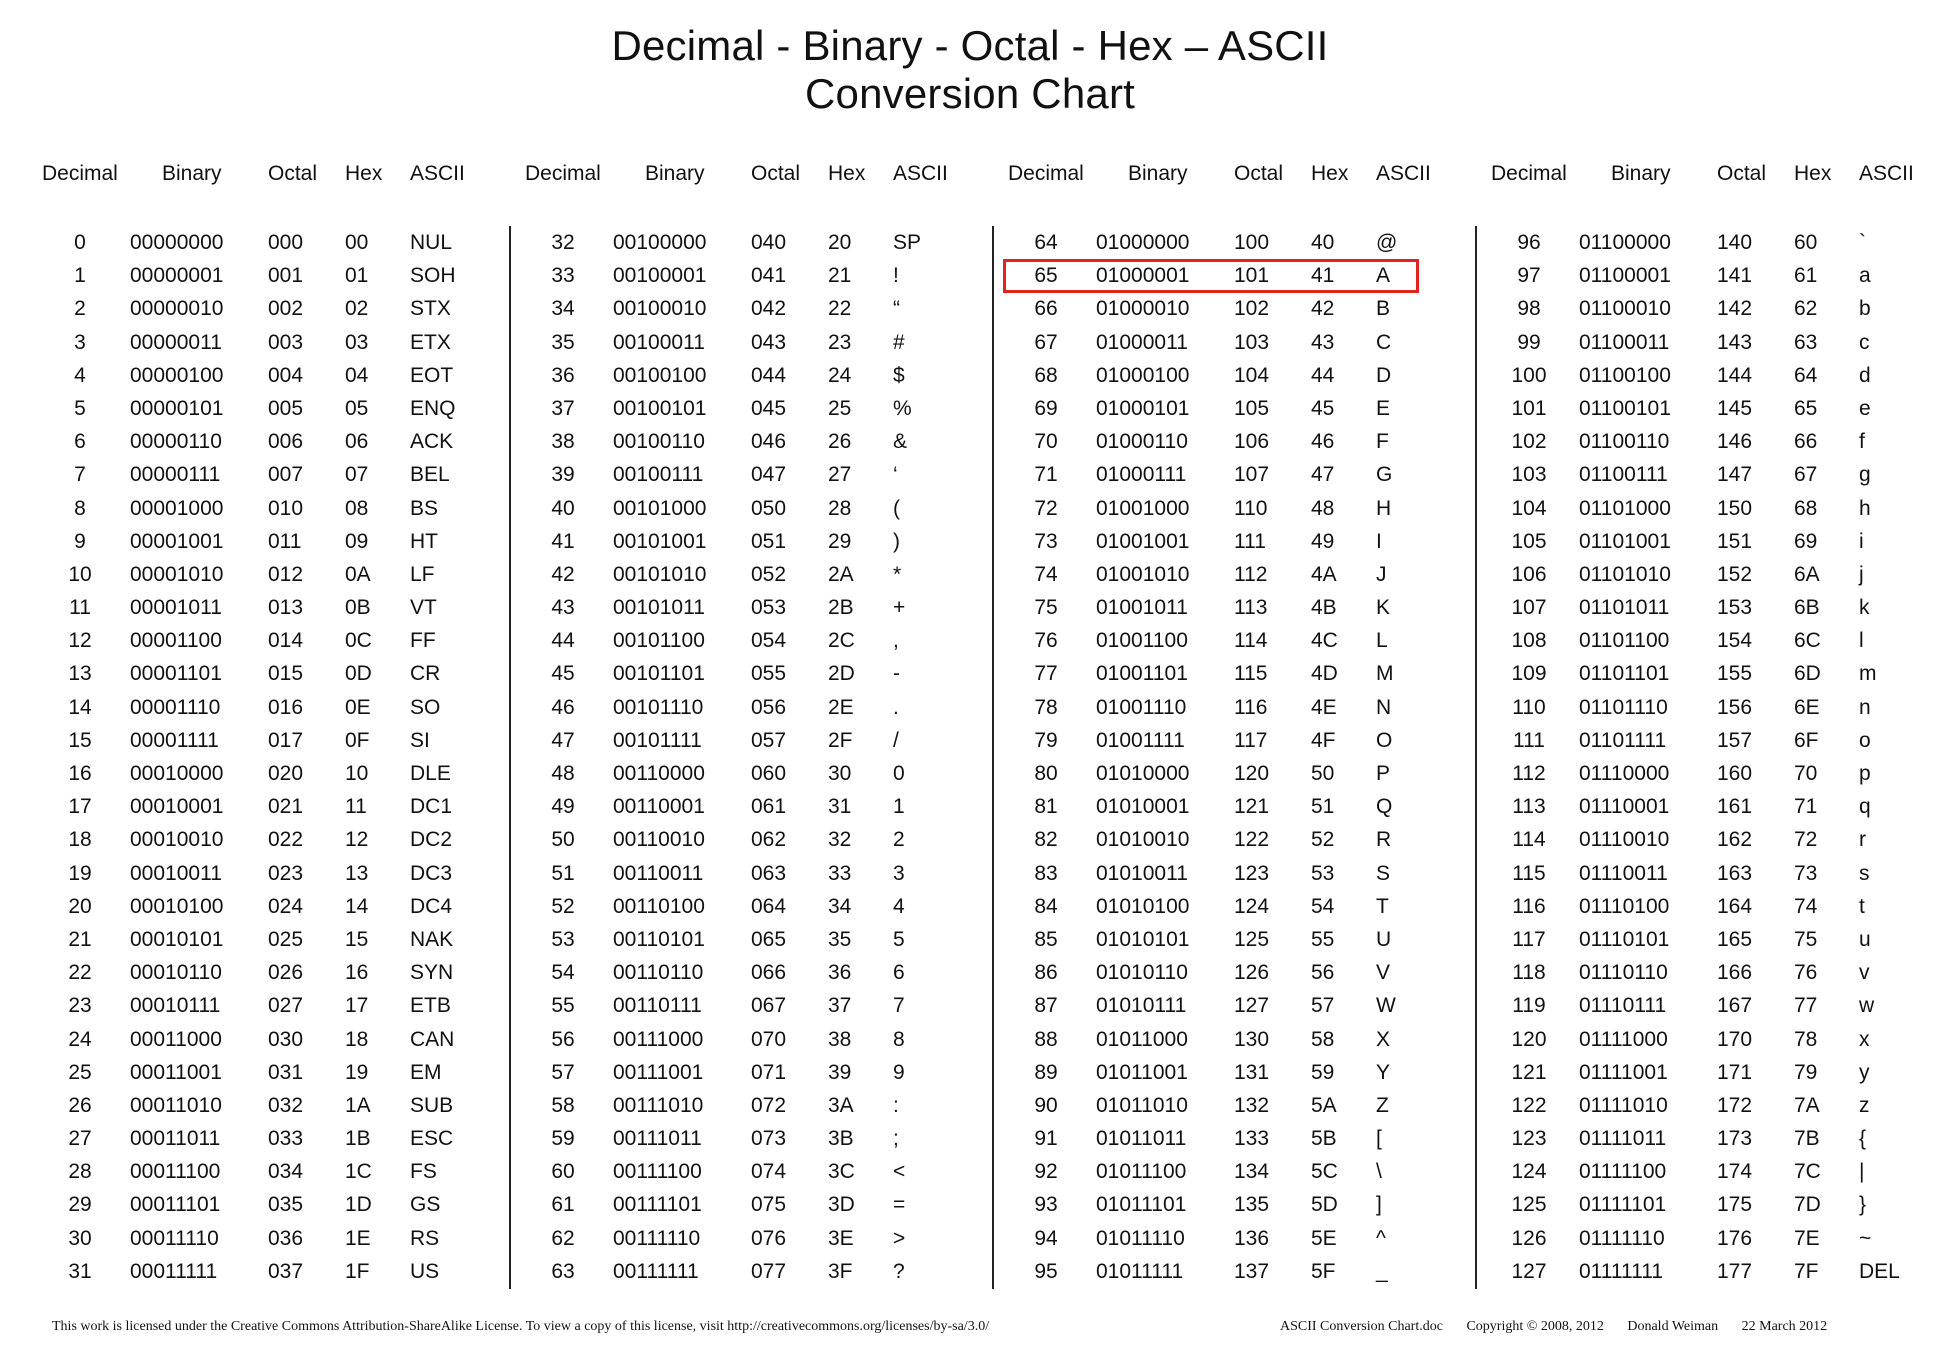  I want to click on ascii-cell: ^, so click(1381, 1238).